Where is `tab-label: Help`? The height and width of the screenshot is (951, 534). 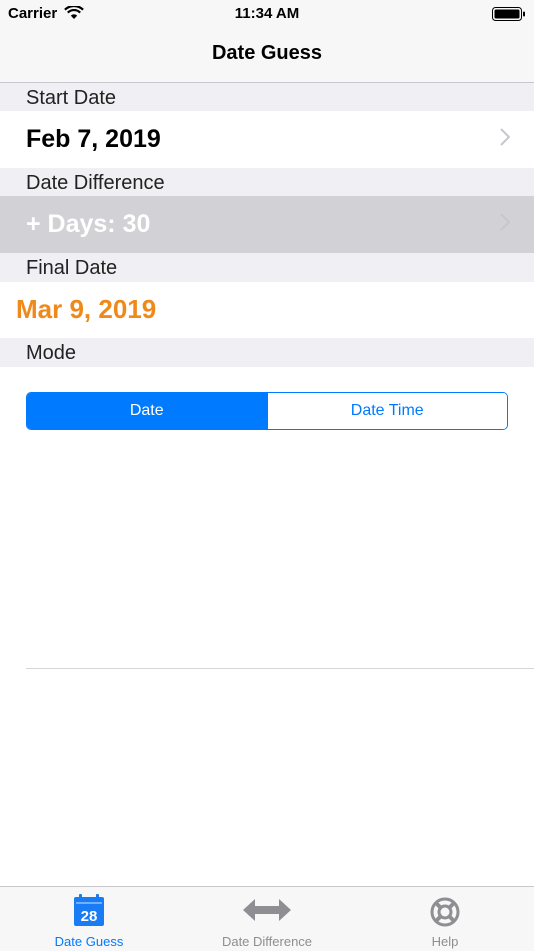 tab-label: Help is located at coordinates (445, 941).